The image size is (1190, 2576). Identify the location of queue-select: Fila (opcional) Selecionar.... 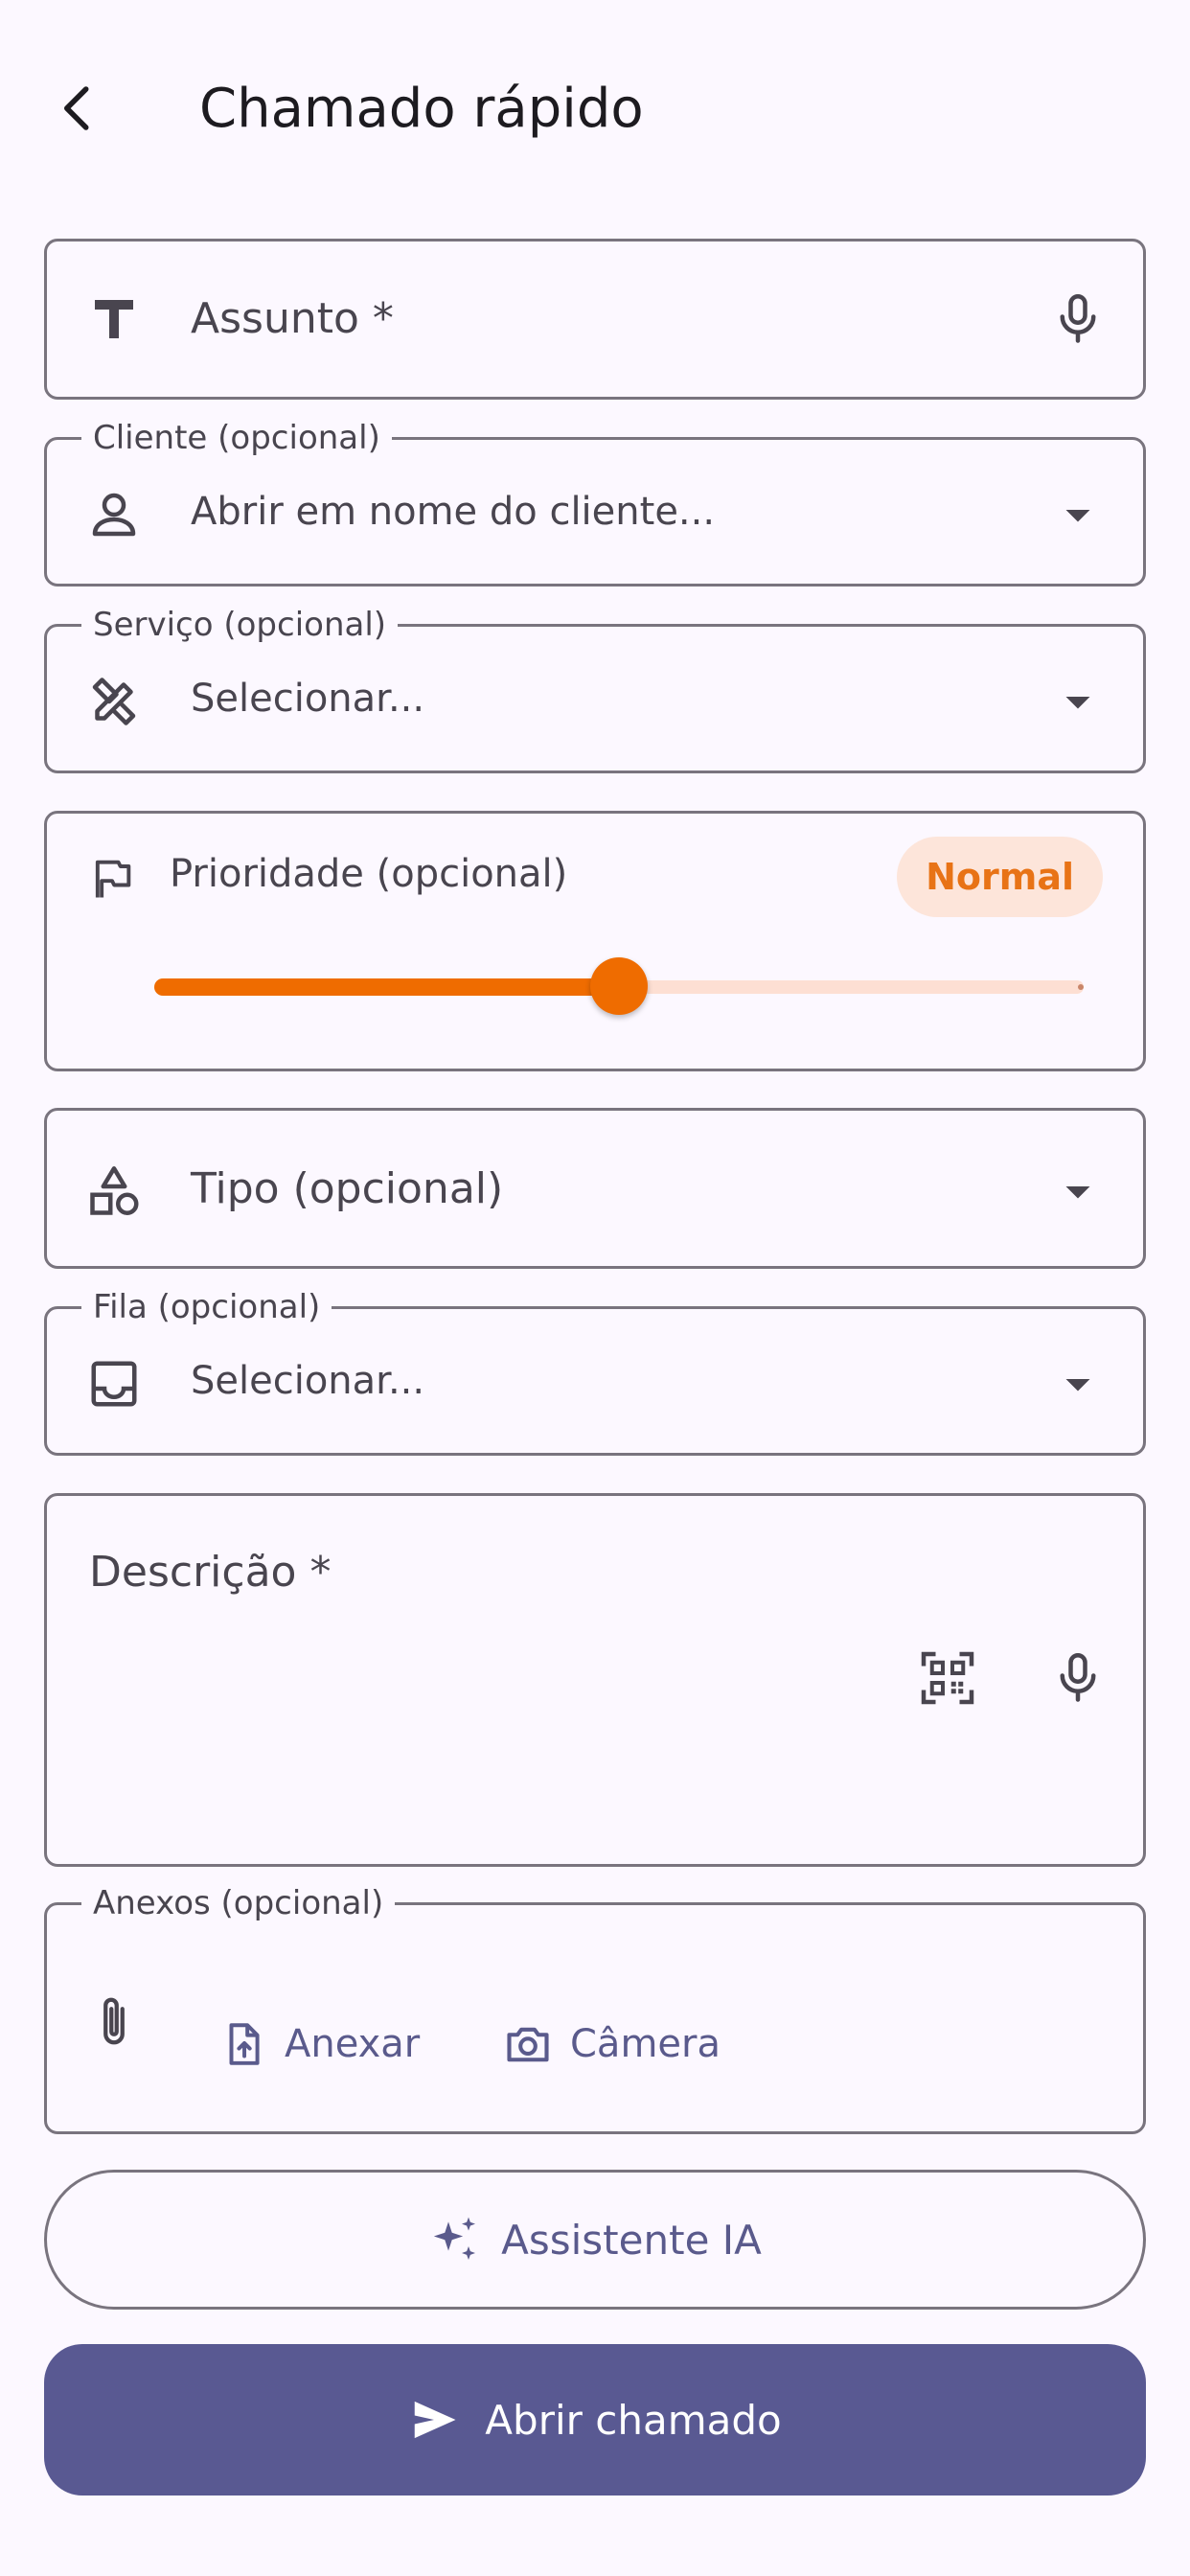
(595, 1372).